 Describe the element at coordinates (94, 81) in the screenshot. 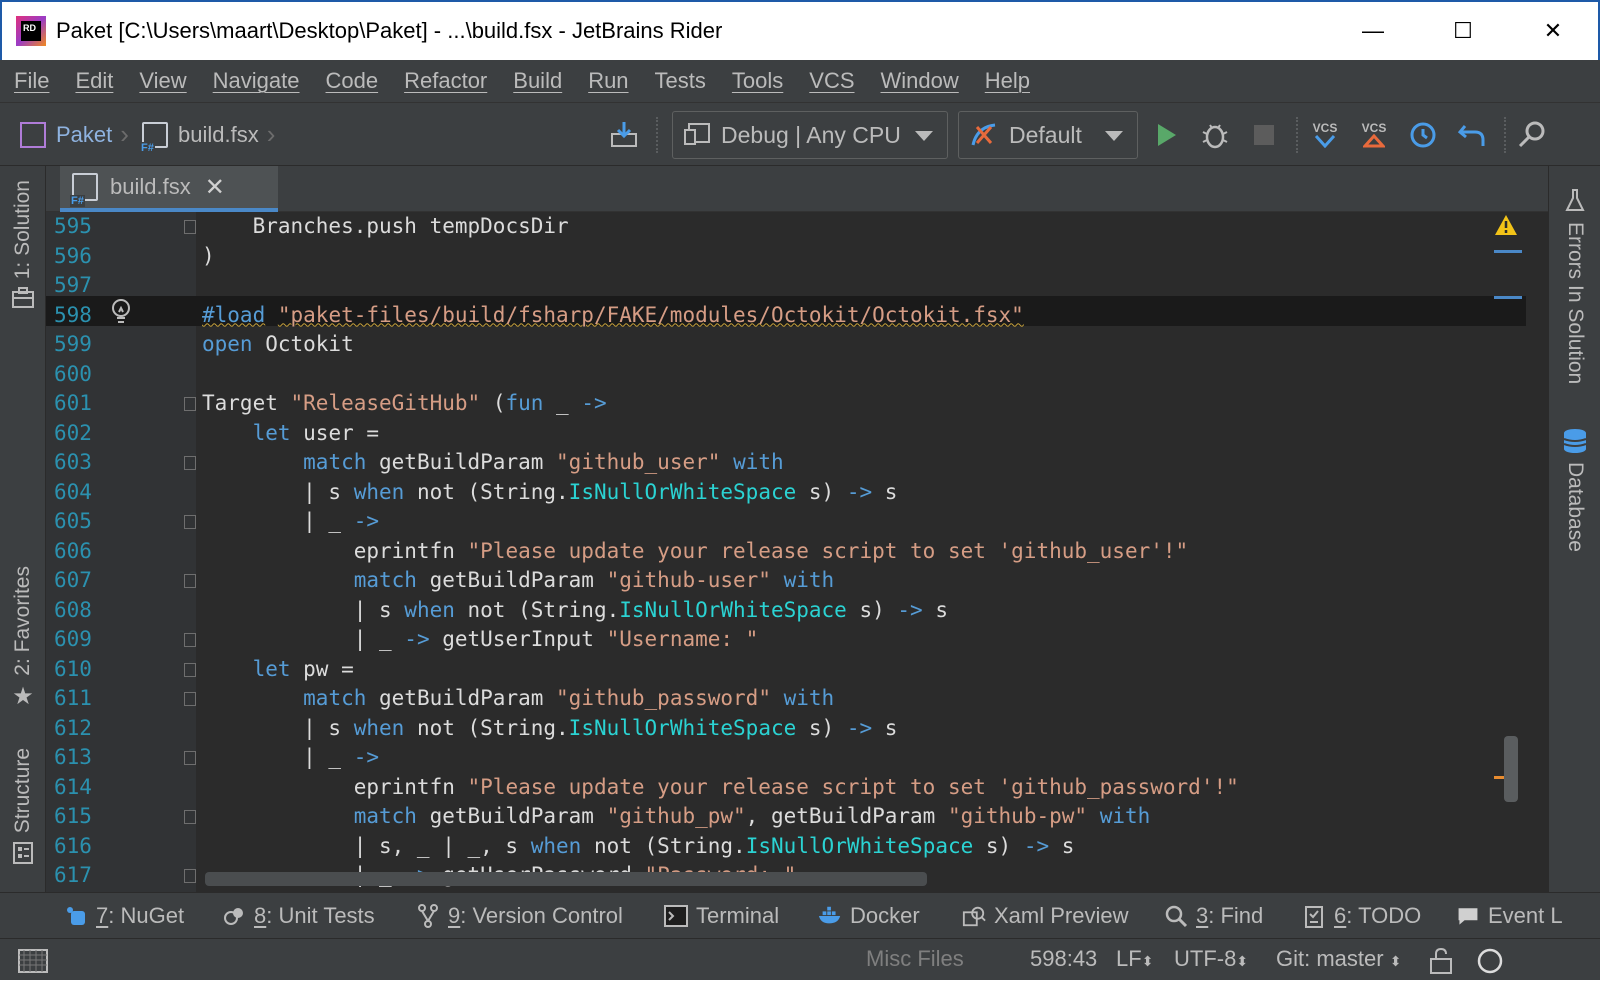

I see `menu-edit: Edit` at that location.